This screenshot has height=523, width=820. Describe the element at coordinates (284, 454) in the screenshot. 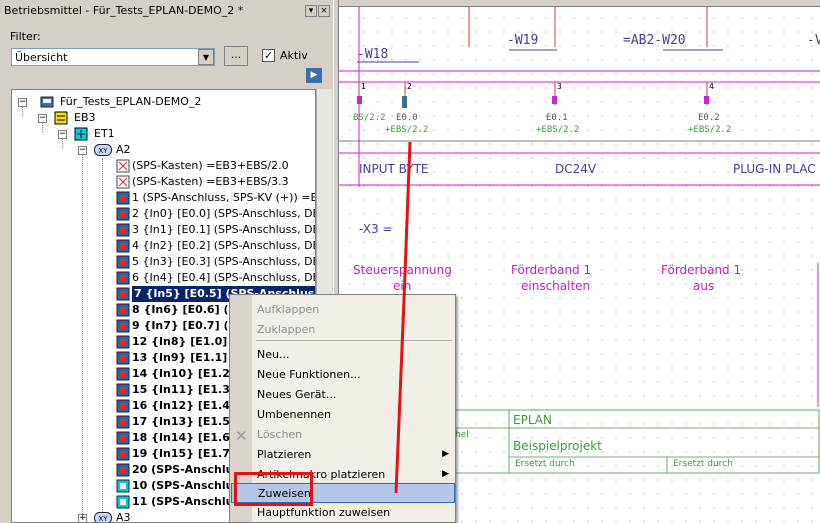

I see `menu-item-label: Platzieren` at that location.